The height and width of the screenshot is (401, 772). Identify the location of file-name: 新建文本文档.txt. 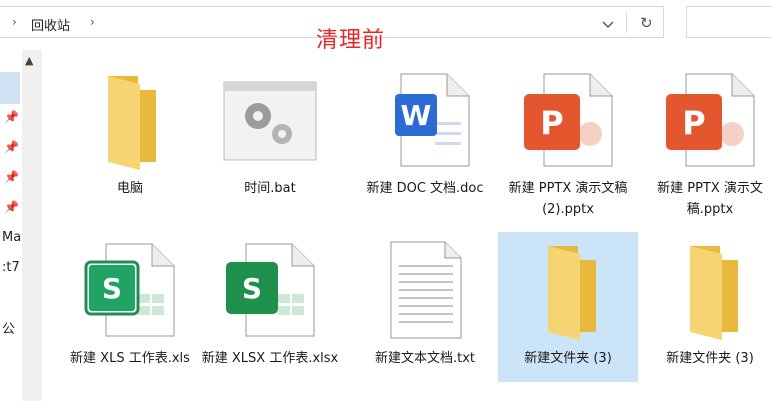
(425, 358).